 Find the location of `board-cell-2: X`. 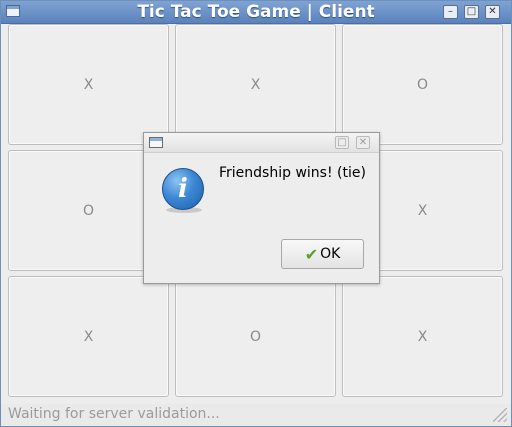

board-cell-2: X is located at coordinates (255, 84).